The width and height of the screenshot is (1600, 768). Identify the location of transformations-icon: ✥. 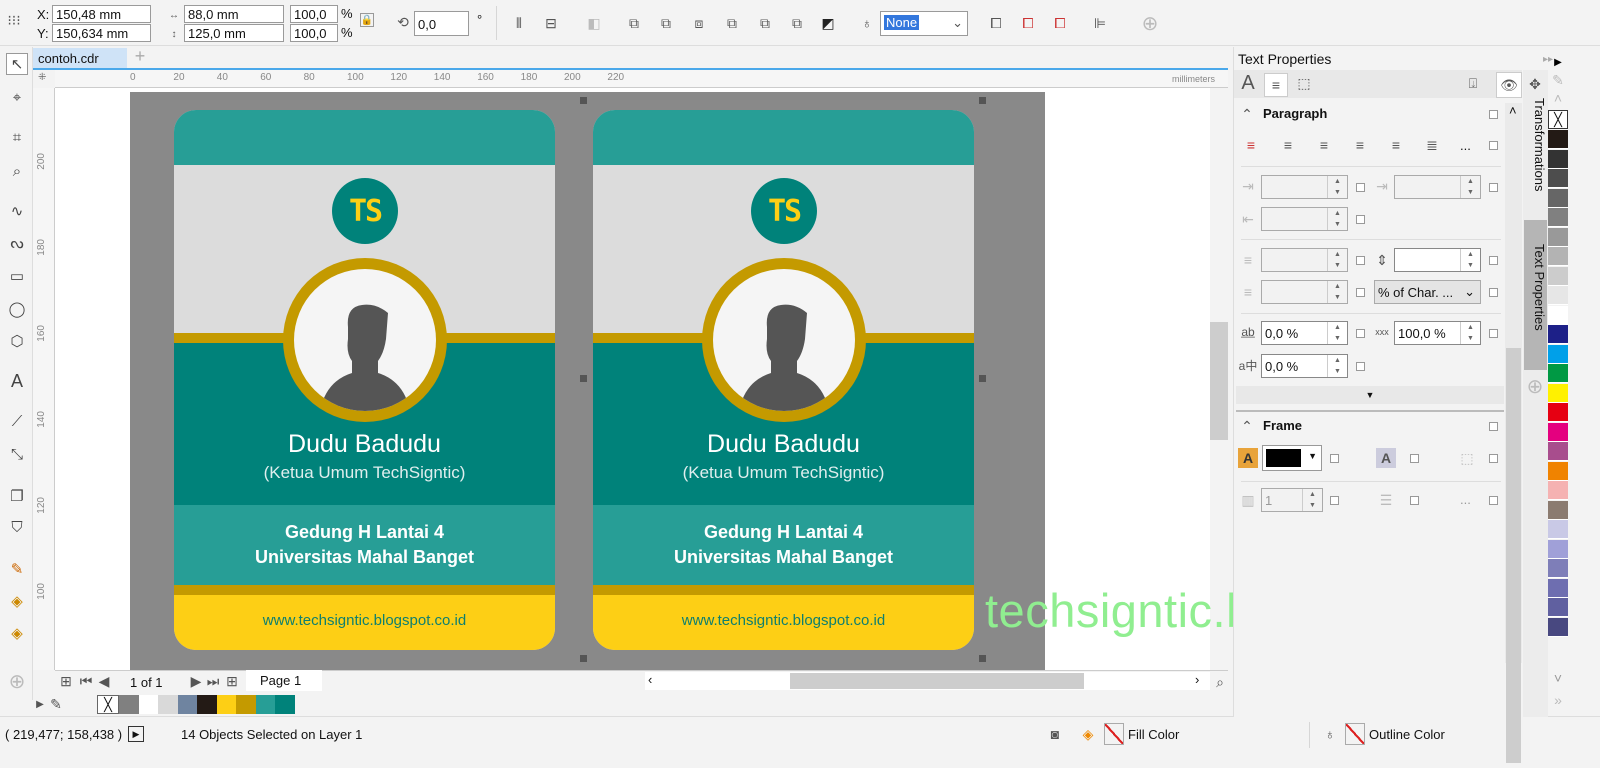
(1535, 84).